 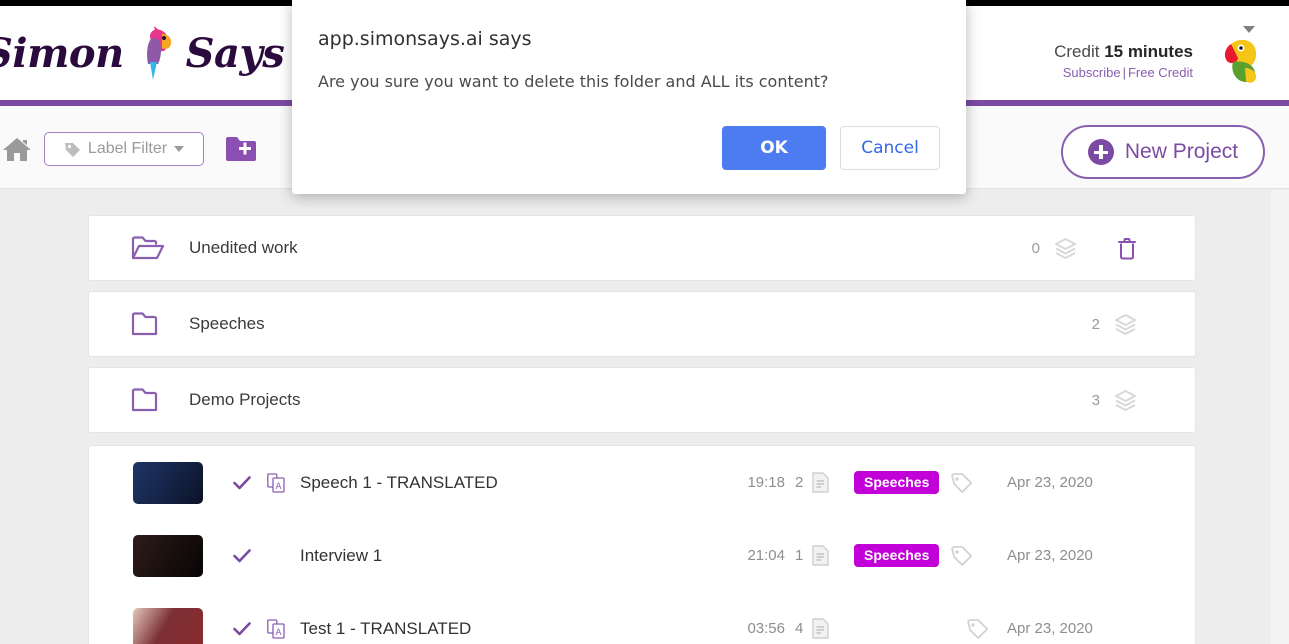 I want to click on credit-links: Subscribe | Free Credit, so click(x=1123, y=72).